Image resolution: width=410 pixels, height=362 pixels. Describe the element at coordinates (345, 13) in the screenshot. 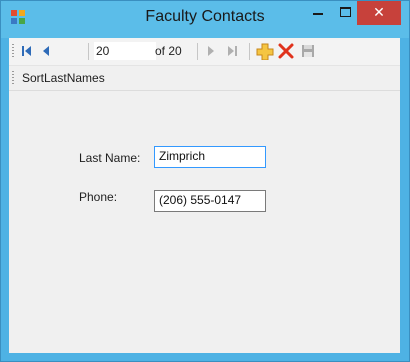

I see `maximize-button` at that location.